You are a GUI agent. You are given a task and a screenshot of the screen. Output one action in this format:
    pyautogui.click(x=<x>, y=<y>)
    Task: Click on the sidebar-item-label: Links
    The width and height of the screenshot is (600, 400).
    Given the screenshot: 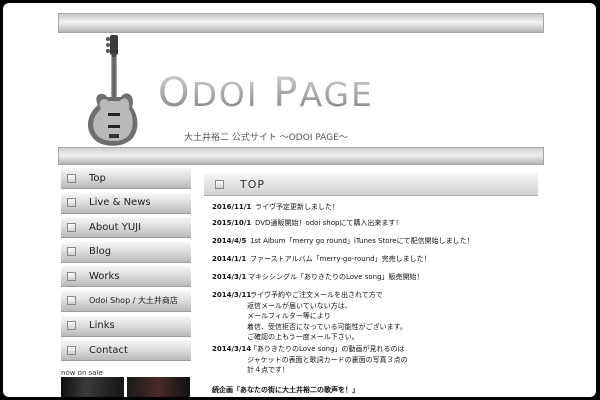 What is the action you would take?
    pyautogui.click(x=102, y=326)
    